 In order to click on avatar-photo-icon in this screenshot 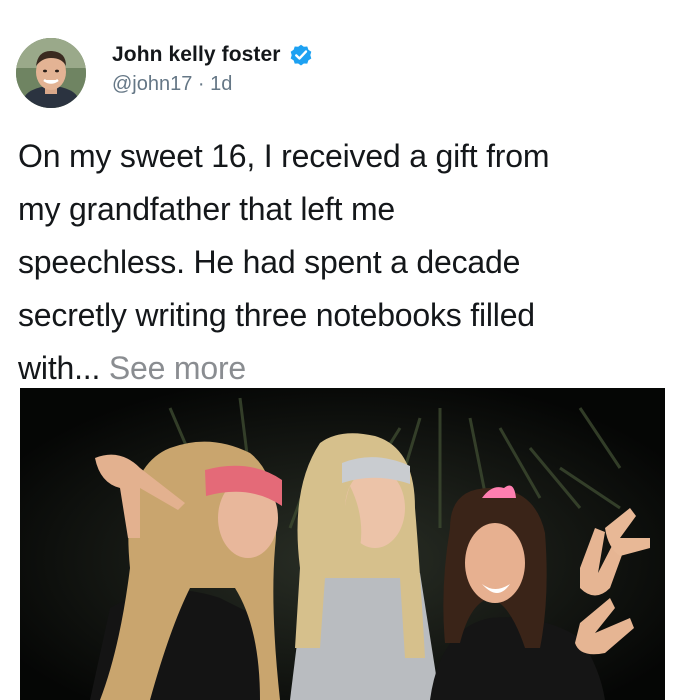, I will do `click(51, 73)`.